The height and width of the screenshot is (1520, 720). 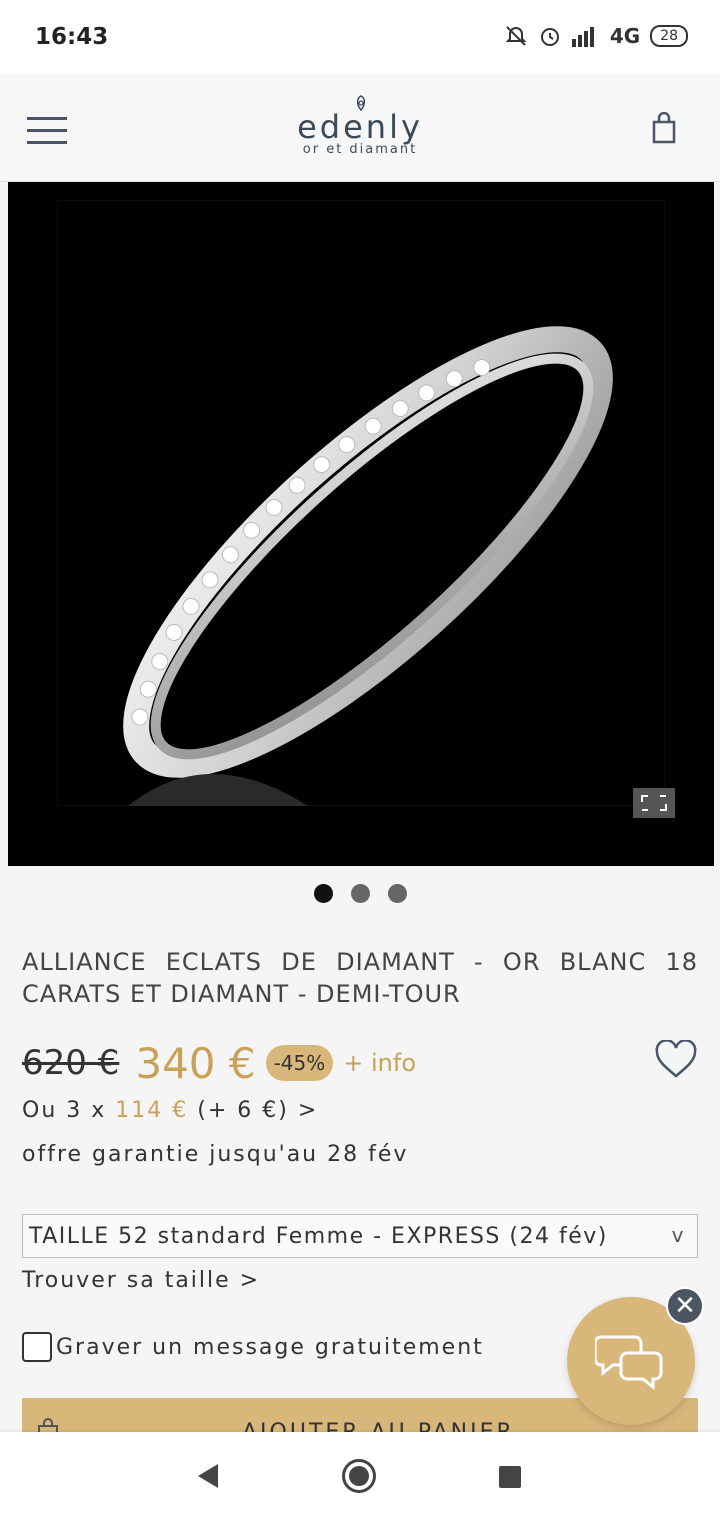 I want to click on chat-close-button: ✕, so click(x=685, y=1306).